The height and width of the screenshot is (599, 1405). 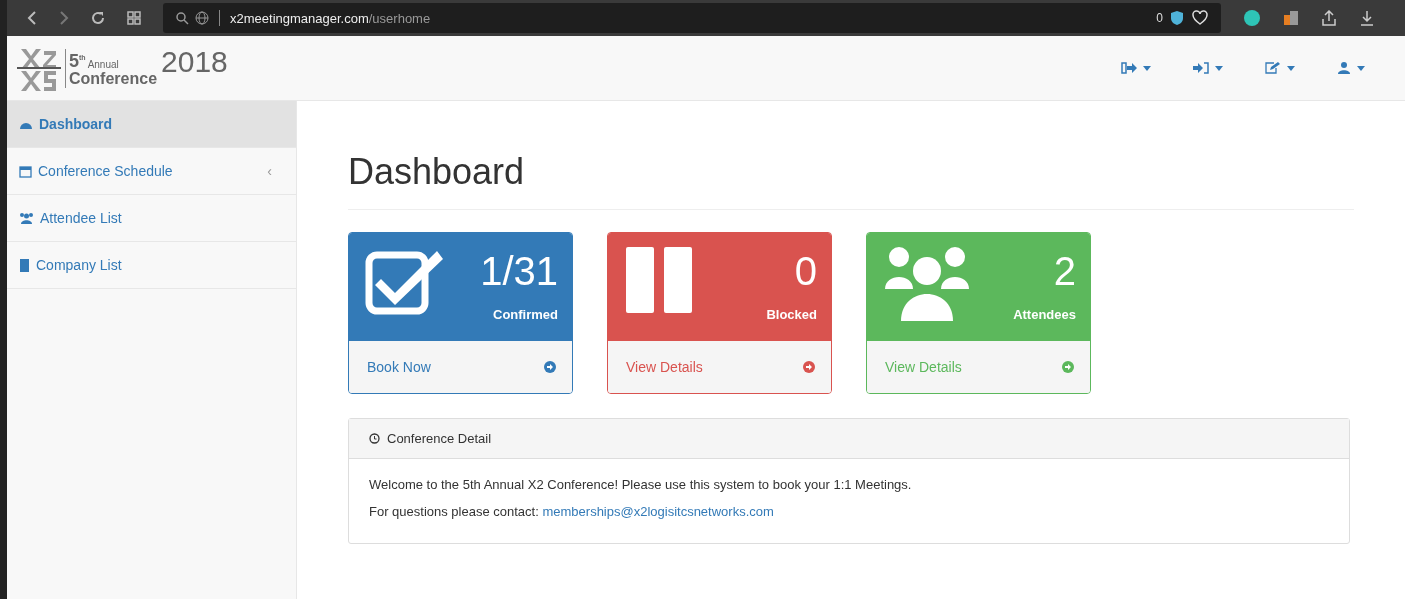 What do you see at coordinates (64, 18) in the screenshot?
I see `forward-icon` at bounding box center [64, 18].